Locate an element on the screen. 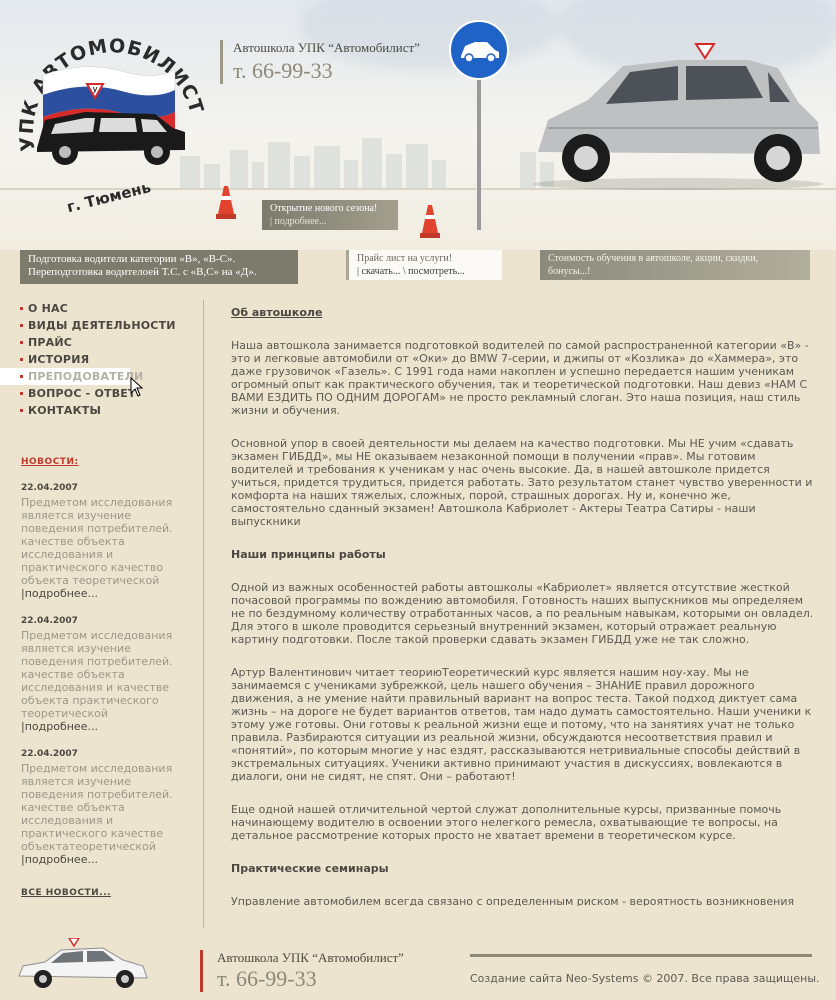  footer-divider is located at coordinates (641, 955).